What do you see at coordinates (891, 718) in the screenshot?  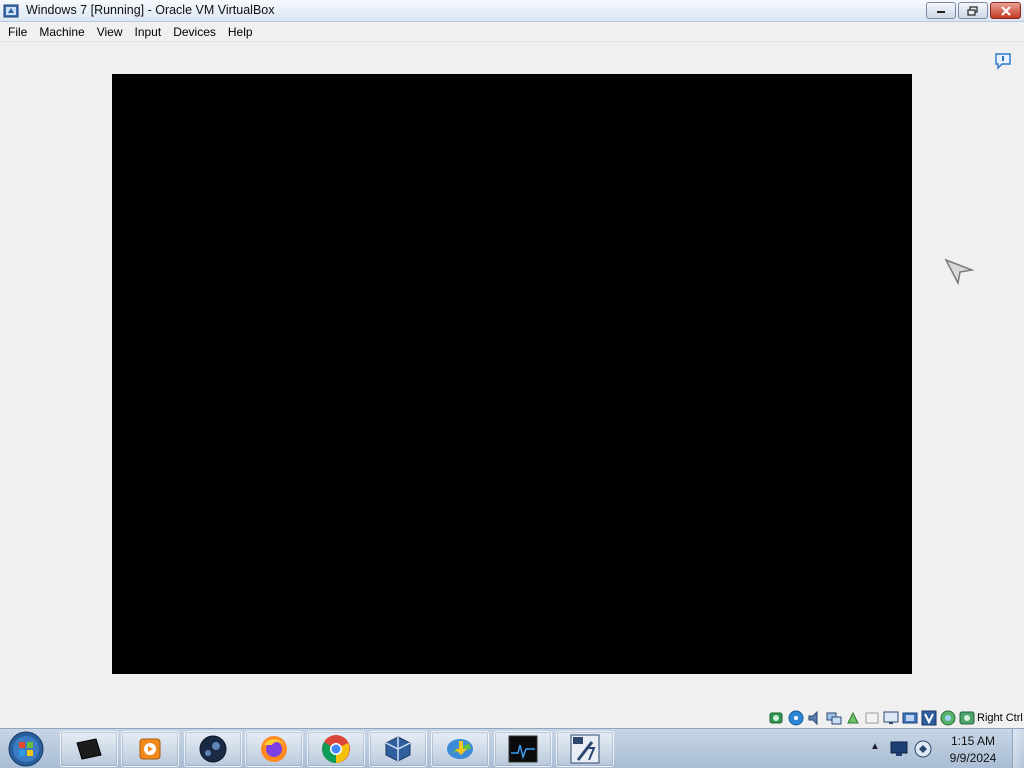 I see `display-icon` at bounding box center [891, 718].